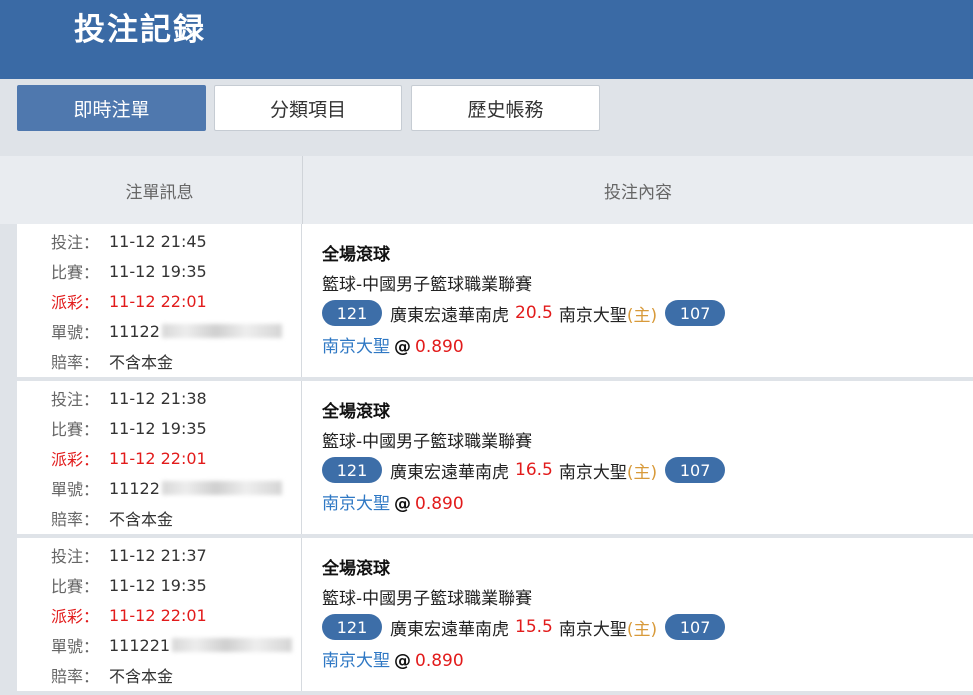 The image size is (973, 695). I want to click on handicap: 20.5, so click(534, 313).